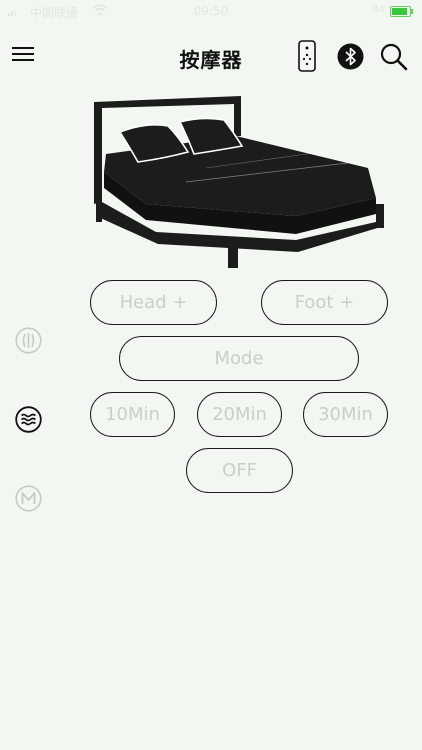 This screenshot has width=422, height=750. Describe the element at coordinates (345, 414) in the screenshot. I see `timer-30min-button: 30Min` at that location.